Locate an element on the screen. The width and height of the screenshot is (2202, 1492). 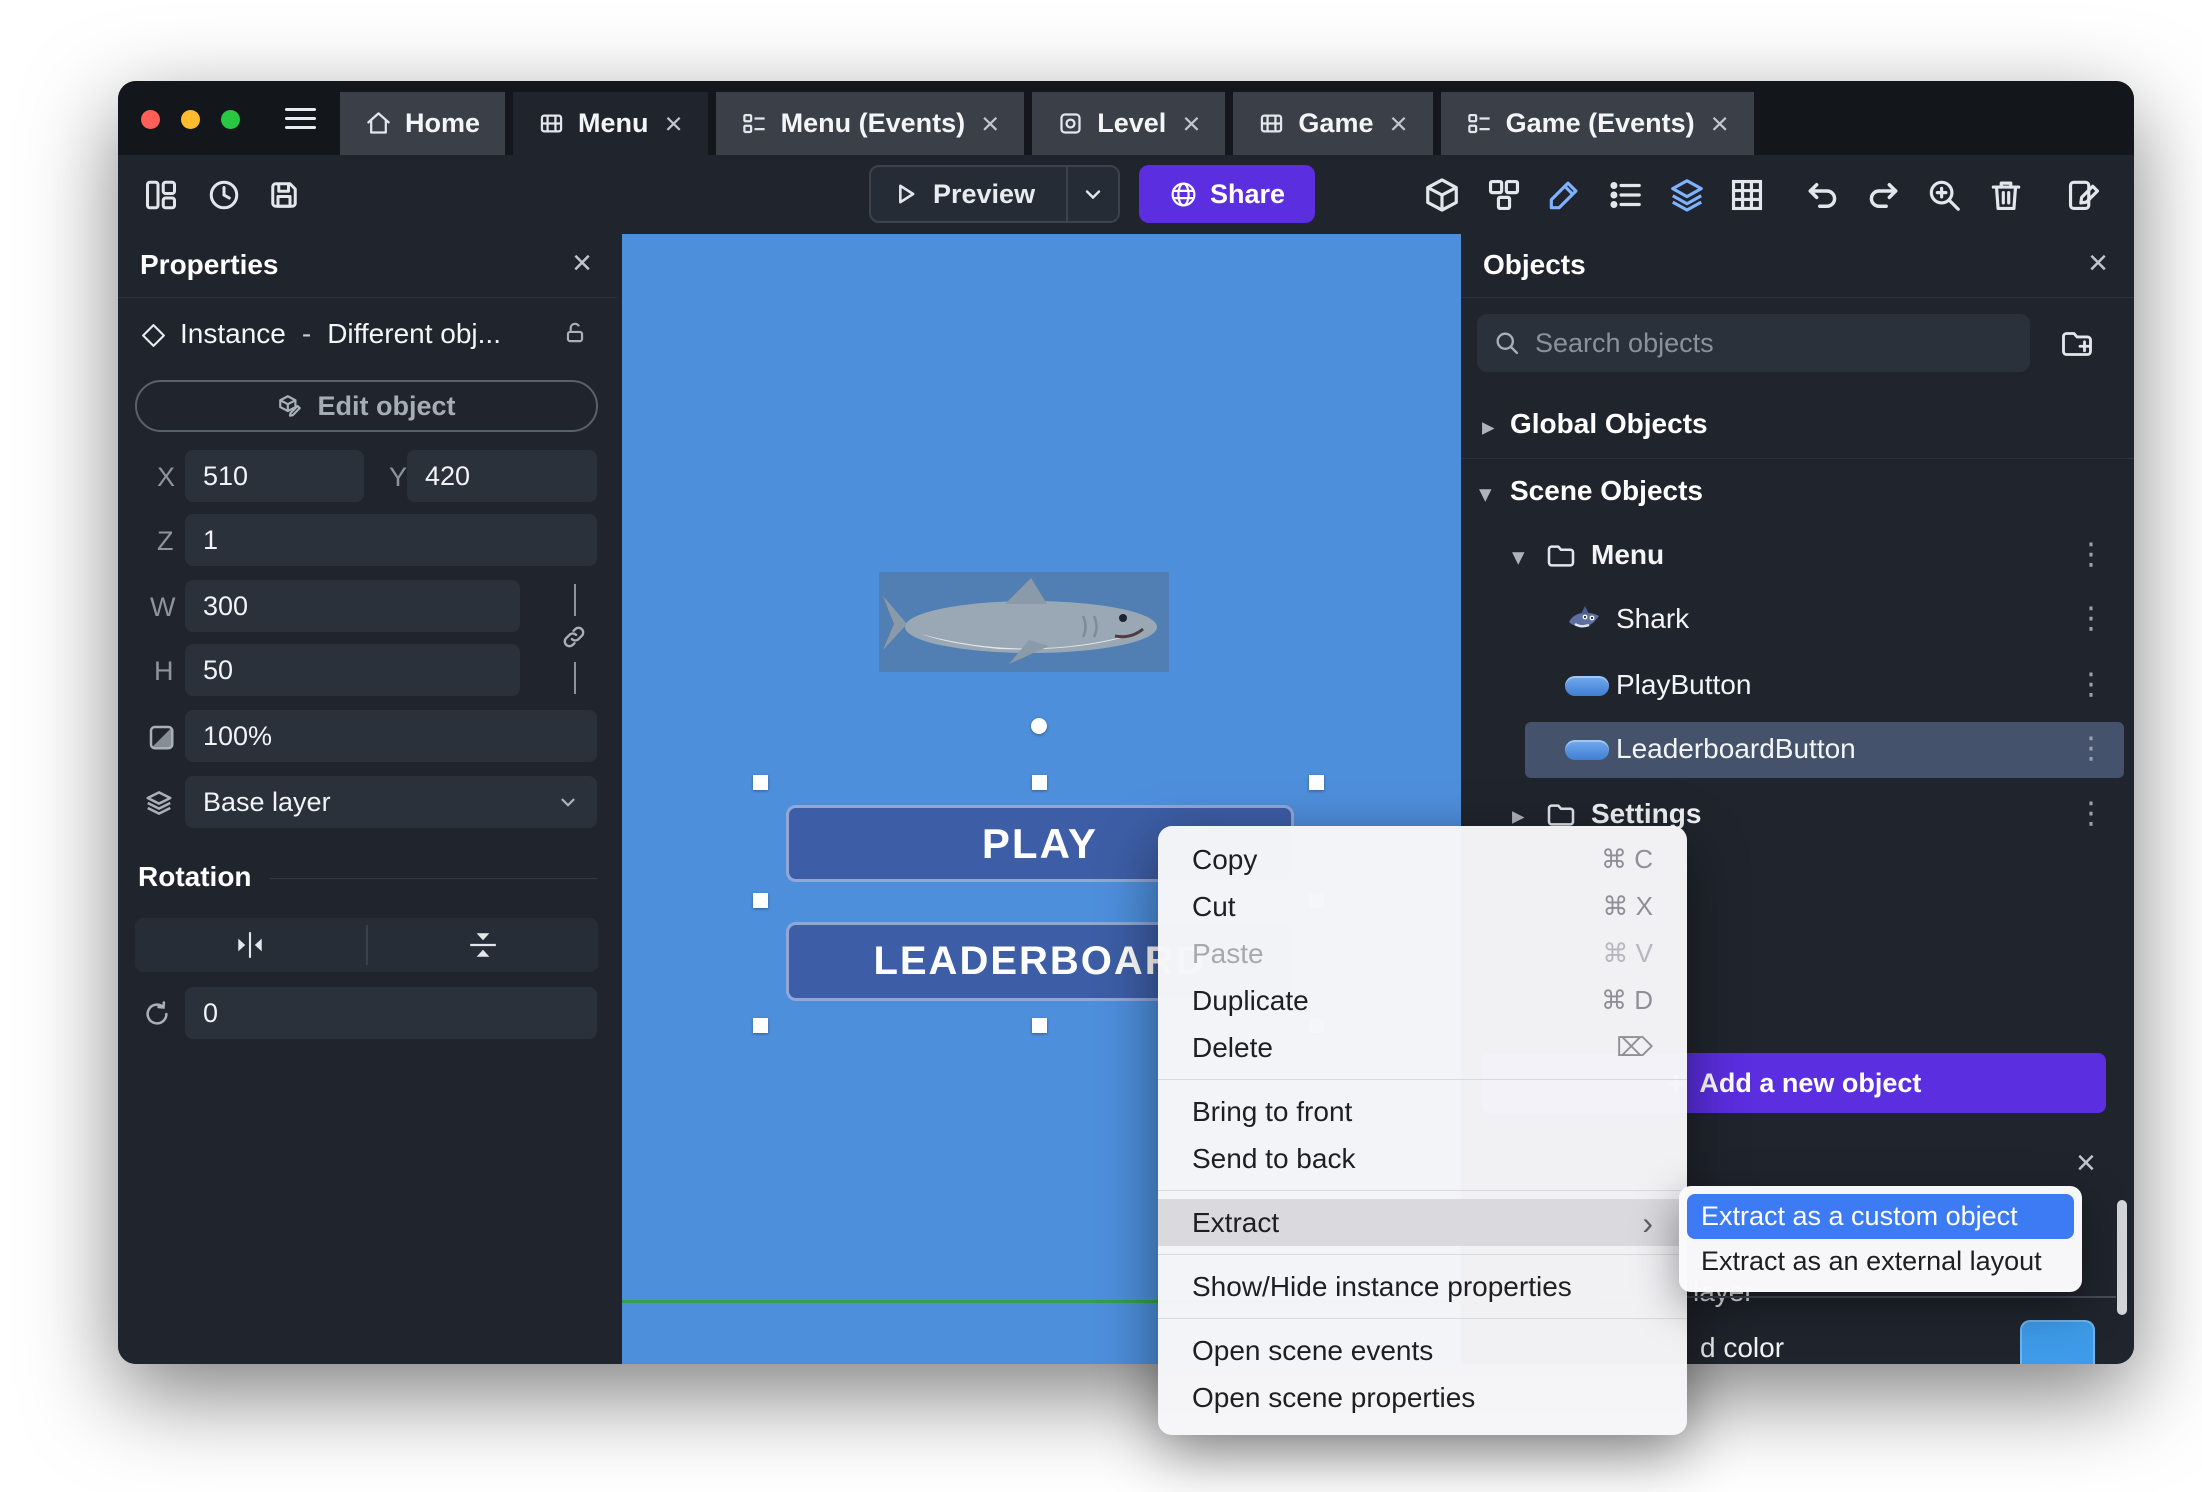
hamburger-menu-icon is located at coordinates (300, 118).